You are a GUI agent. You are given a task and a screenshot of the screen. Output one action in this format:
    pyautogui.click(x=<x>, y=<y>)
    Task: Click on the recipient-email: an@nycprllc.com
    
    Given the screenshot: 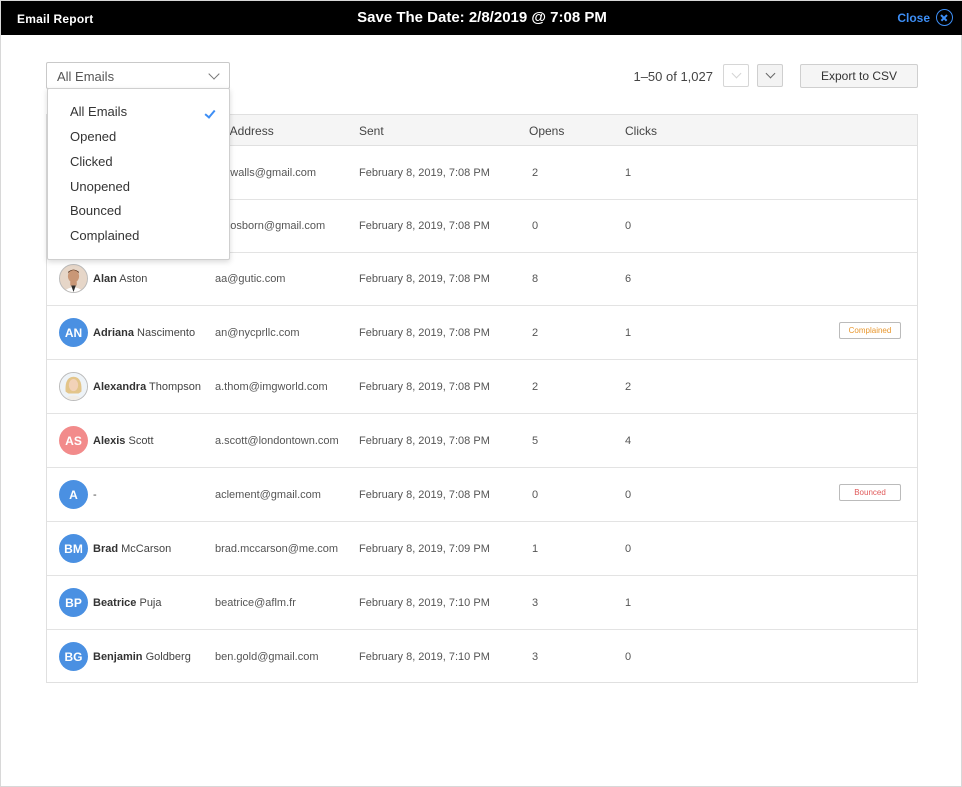 What is the action you would take?
    pyautogui.click(x=257, y=333)
    